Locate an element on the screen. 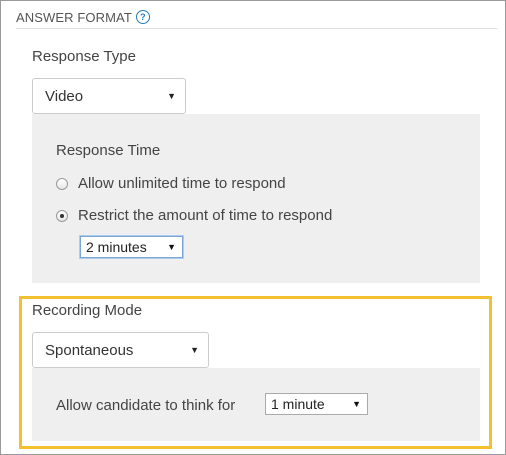 This screenshot has height=455, width=506. response-duration-select: 2 minutes ▼ is located at coordinates (131, 247).